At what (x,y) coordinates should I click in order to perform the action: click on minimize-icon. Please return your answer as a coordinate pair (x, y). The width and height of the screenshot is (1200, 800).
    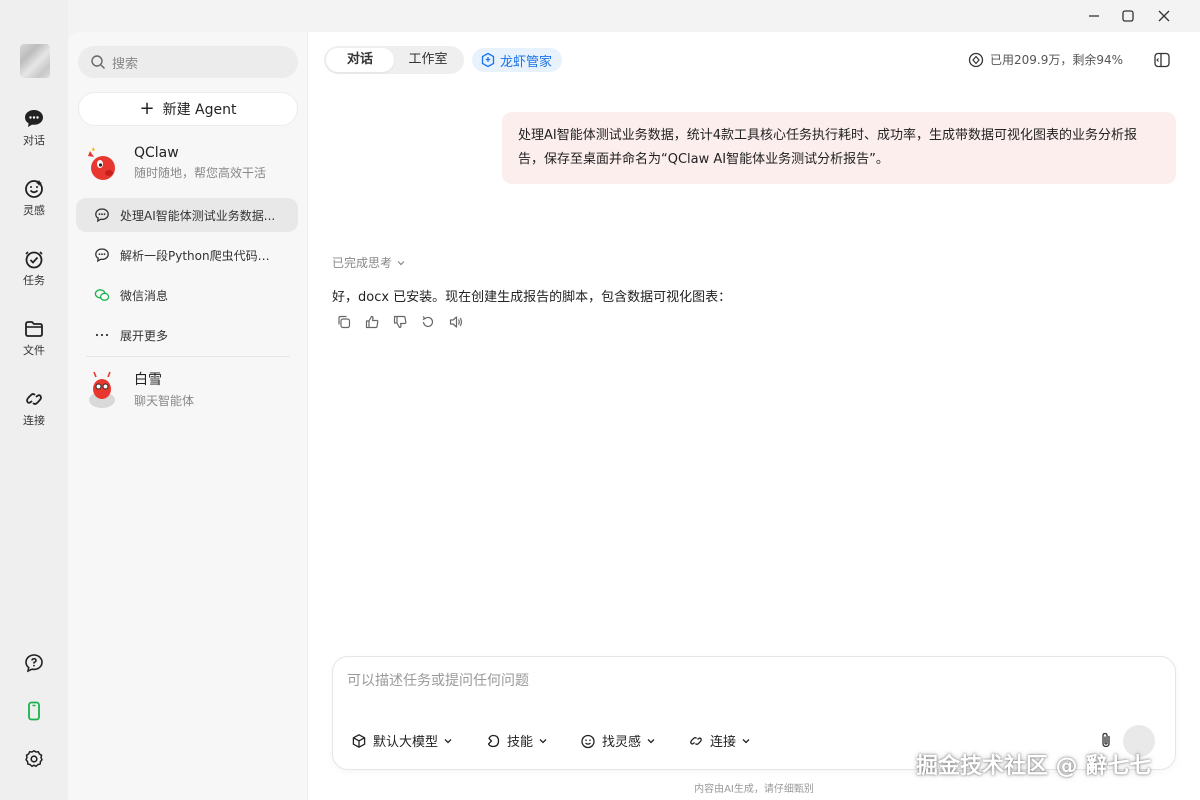
    Looking at the image, I should click on (1094, 16).